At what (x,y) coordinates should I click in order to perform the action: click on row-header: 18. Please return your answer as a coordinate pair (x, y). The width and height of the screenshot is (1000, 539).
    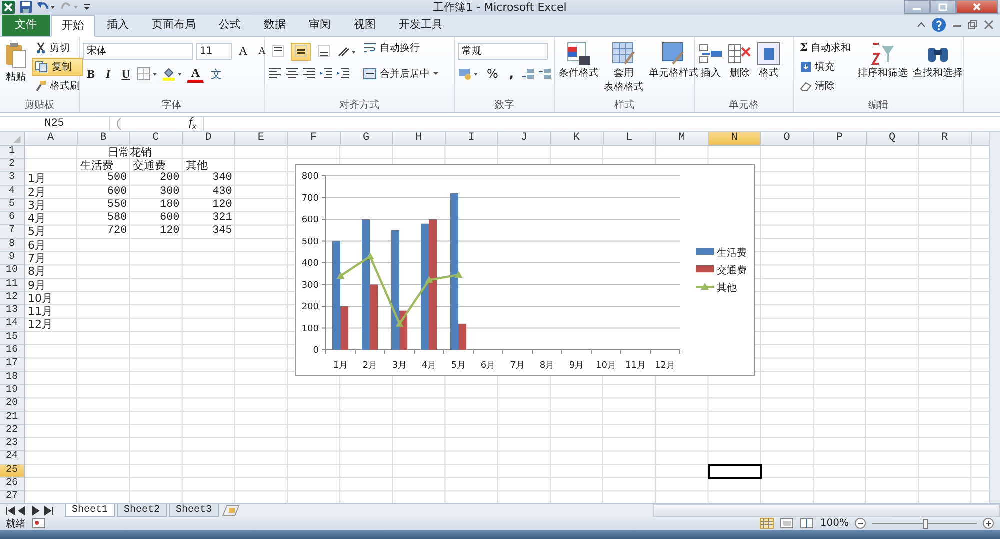
    Looking at the image, I should click on (12, 378).